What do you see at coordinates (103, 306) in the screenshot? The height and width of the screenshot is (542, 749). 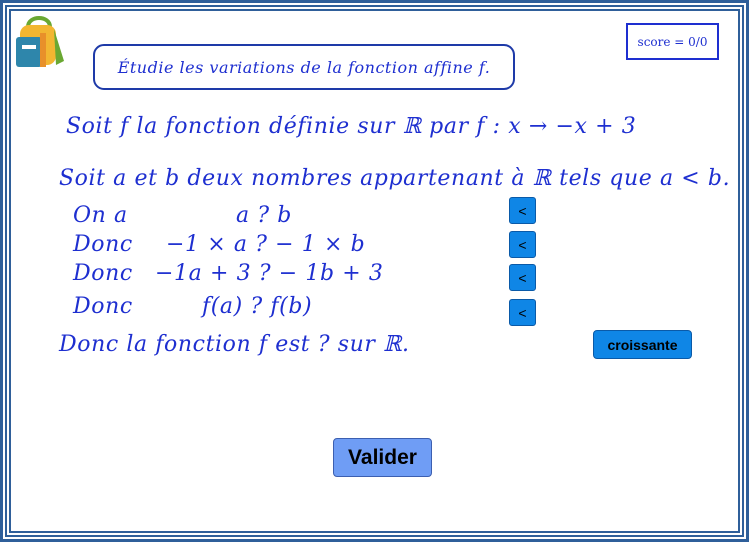 I see `step-4-lead: Donc` at bounding box center [103, 306].